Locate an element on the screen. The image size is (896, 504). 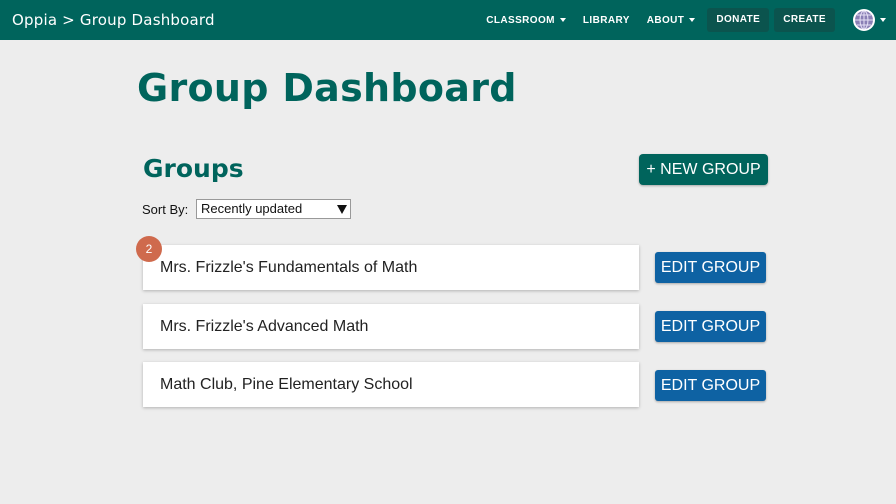
breadcrumb: Oppia > Group Dashboard is located at coordinates (113, 20).